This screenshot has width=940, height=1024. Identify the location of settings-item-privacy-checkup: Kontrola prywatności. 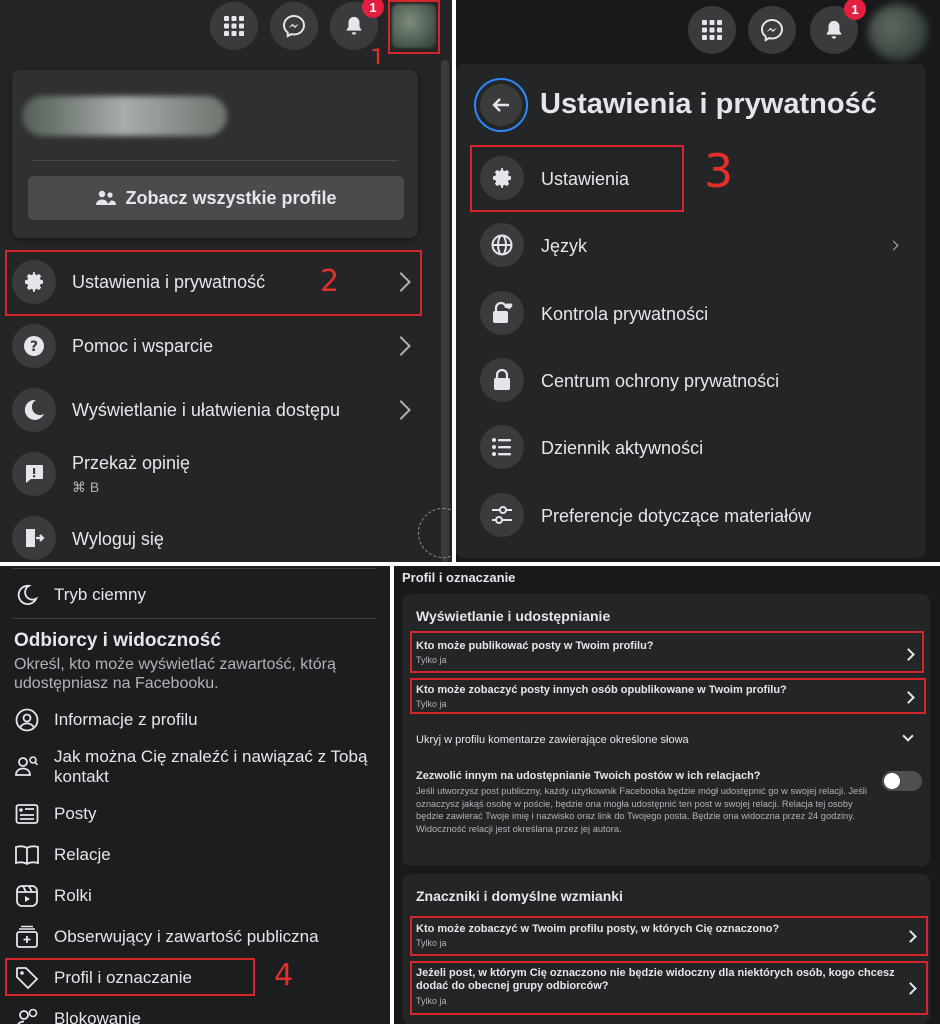
(691, 313).